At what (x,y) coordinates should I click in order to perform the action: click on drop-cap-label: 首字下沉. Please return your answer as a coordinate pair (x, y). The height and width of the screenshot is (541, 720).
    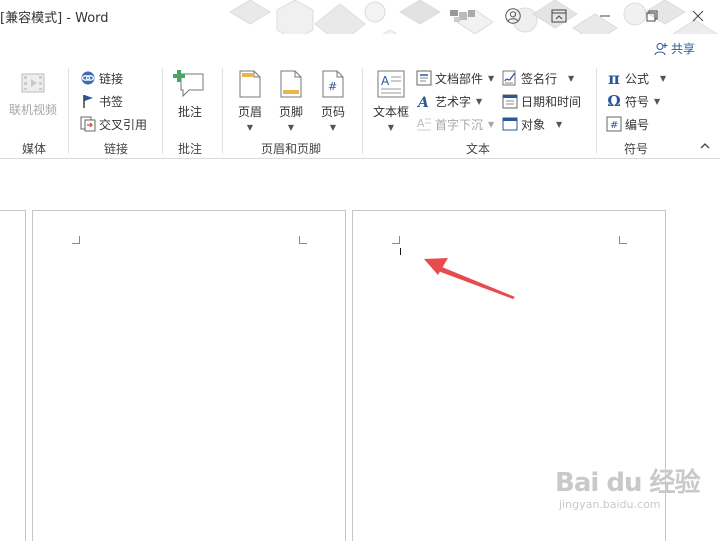
    Looking at the image, I should click on (459, 124).